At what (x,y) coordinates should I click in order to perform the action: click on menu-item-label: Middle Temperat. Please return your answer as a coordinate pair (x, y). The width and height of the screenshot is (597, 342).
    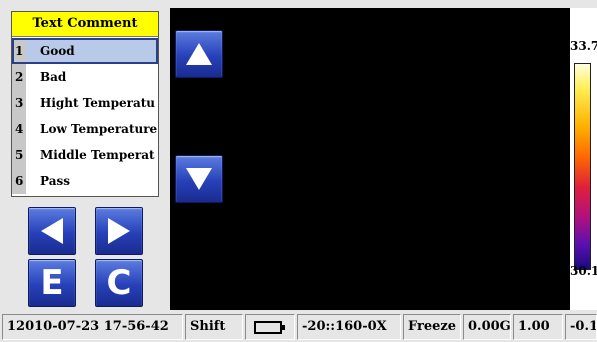
    Looking at the image, I should click on (97, 155).